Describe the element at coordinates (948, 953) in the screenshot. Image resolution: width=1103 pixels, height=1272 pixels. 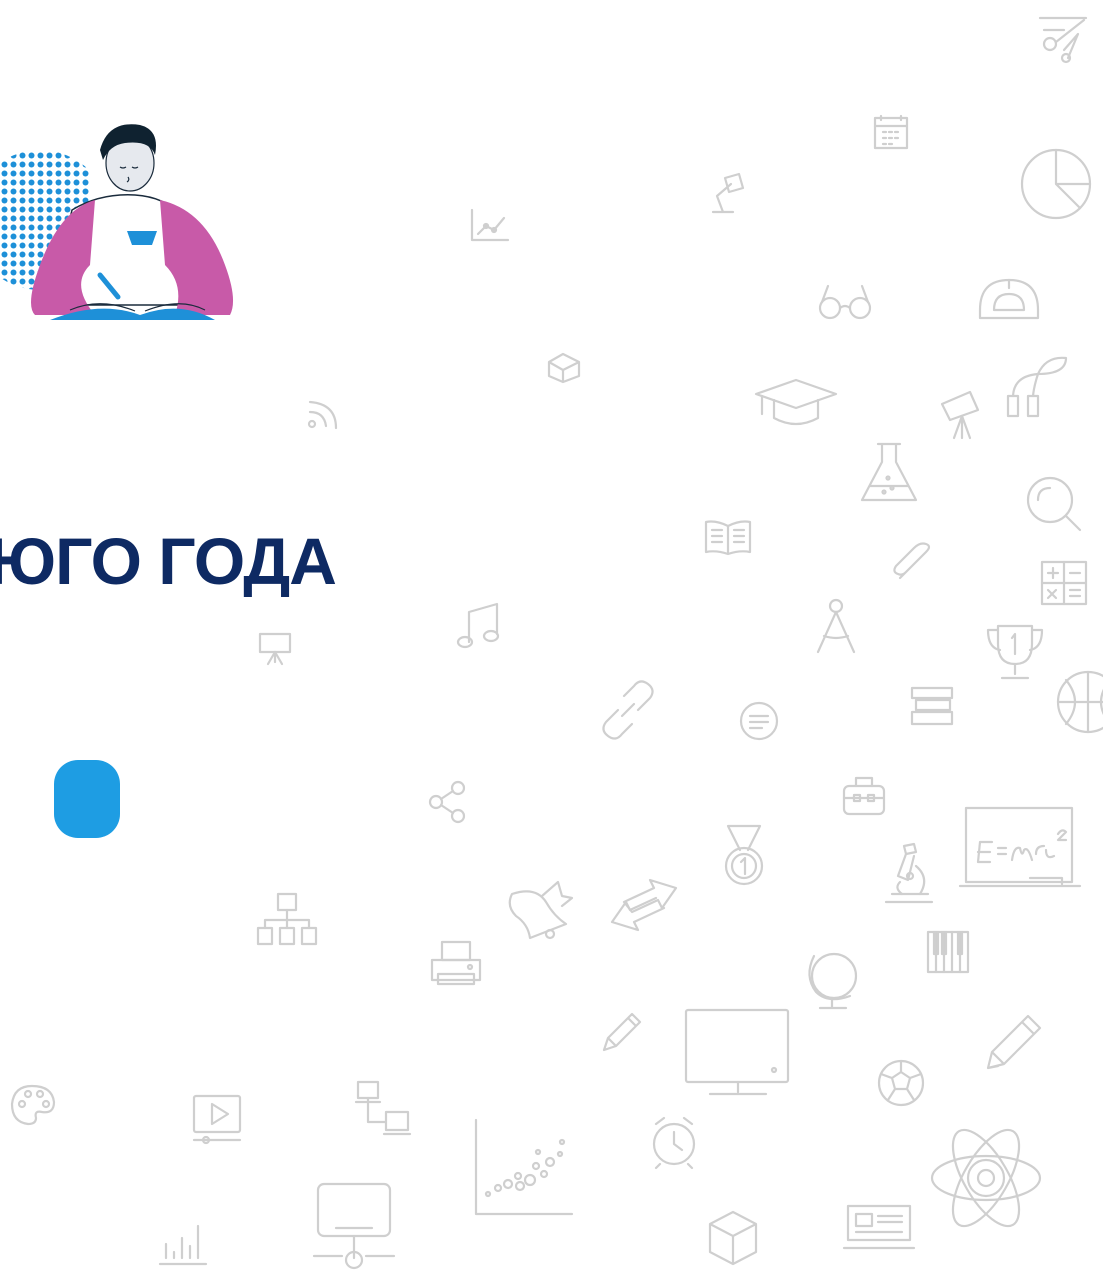
I see `piano-icon` at that location.